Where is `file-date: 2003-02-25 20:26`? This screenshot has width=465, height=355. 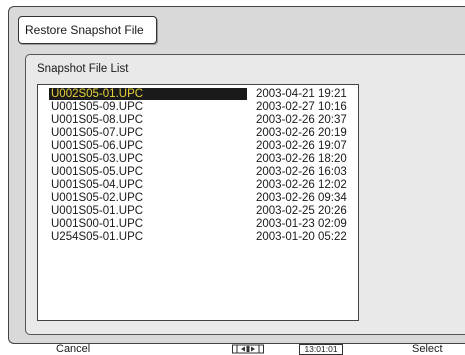 file-date: 2003-02-25 20:26 is located at coordinates (301, 211).